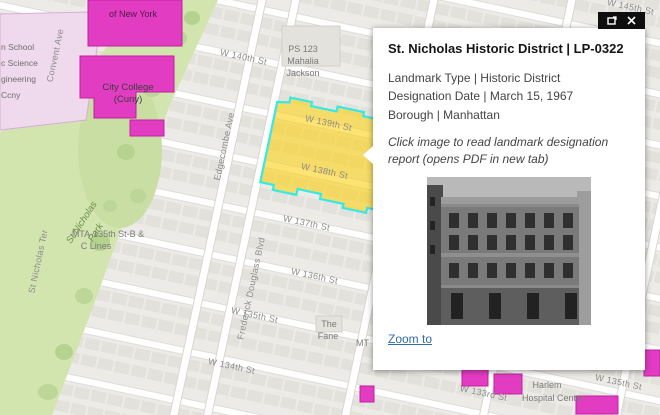 This screenshot has height=415, width=660. I want to click on label-ps123-1: PS 123, so click(303, 49).